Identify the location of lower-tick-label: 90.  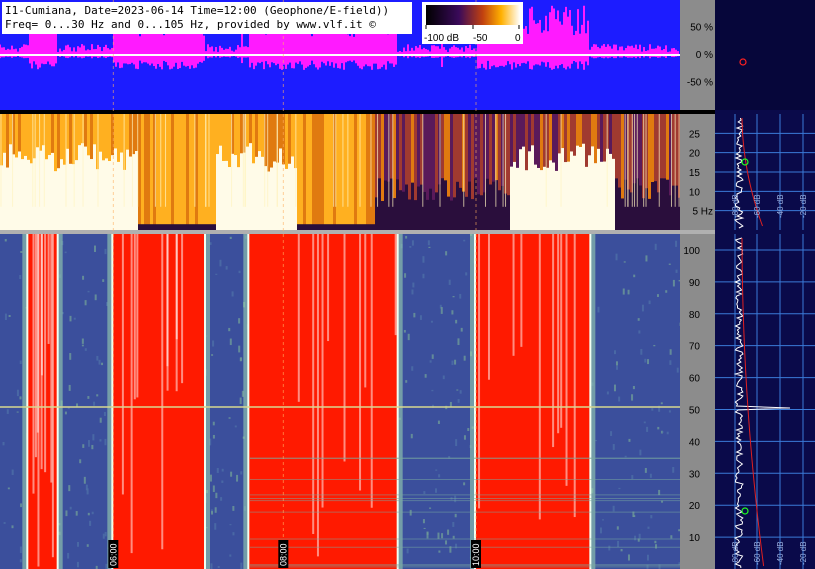
(695, 283).